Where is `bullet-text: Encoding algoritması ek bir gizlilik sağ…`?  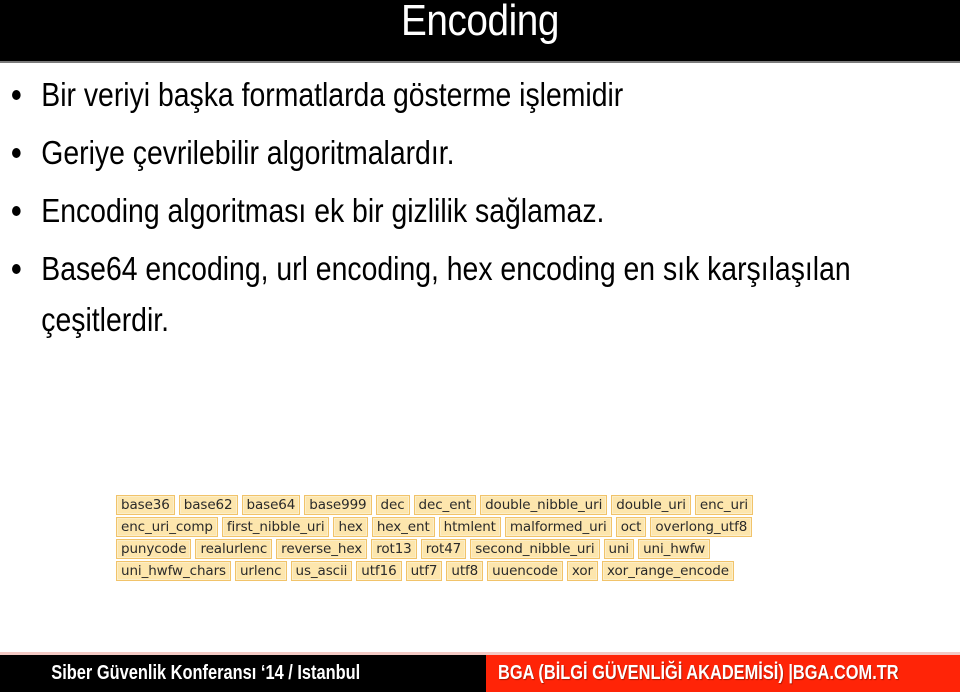
bullet-text: Encoding algoritması ek bir gizlilik sağ… is located at coordinates (323, 210).